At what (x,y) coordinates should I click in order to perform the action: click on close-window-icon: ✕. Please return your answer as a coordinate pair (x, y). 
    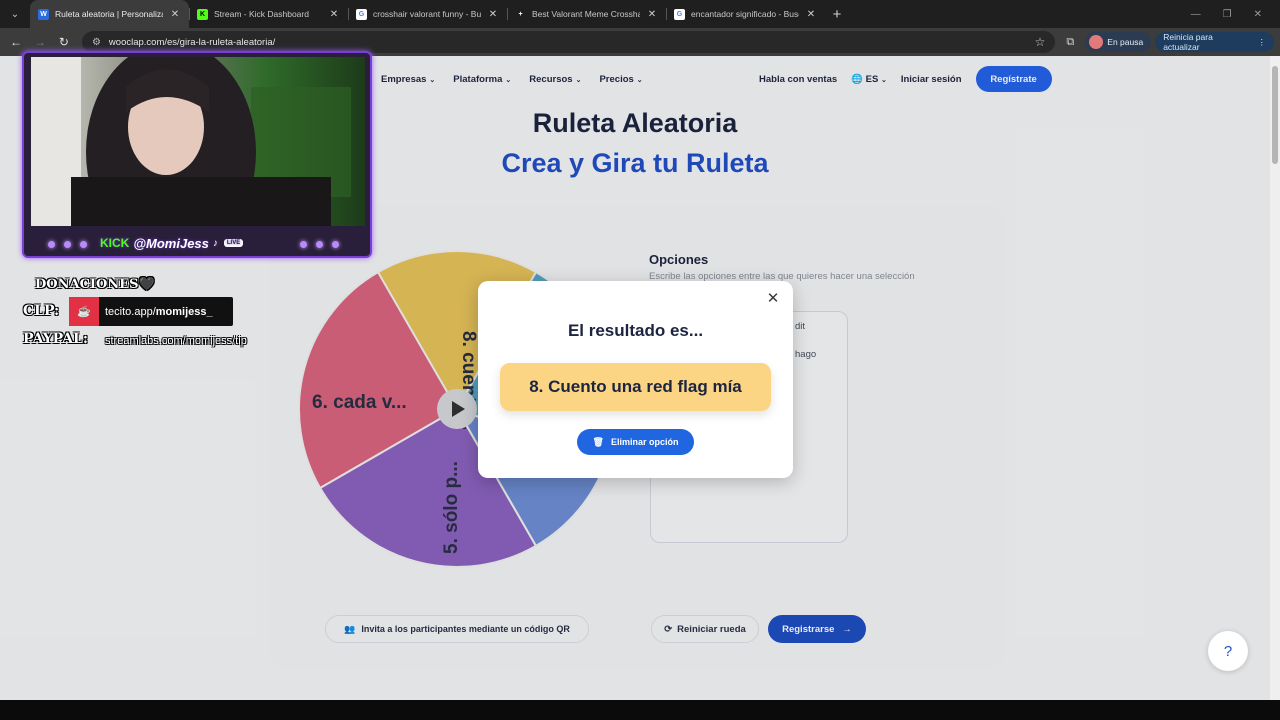
    Looking at the image, I should click on (1258, 14).